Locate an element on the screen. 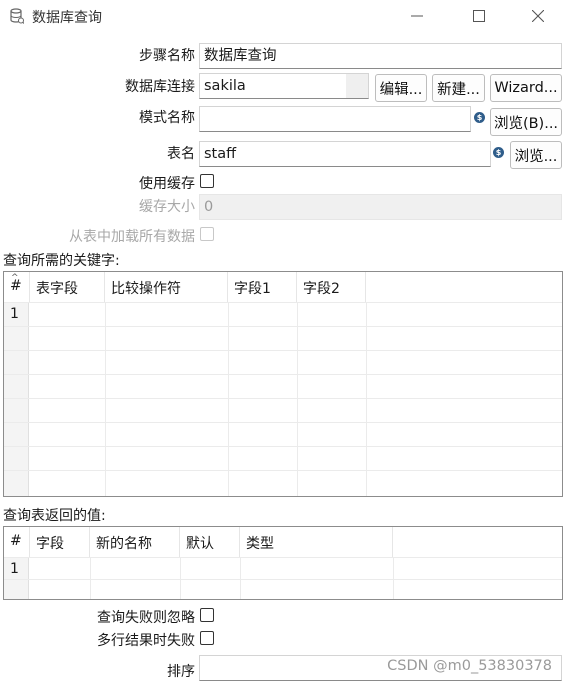  table-name-label: 表名 is located at coordinates (181, 154).